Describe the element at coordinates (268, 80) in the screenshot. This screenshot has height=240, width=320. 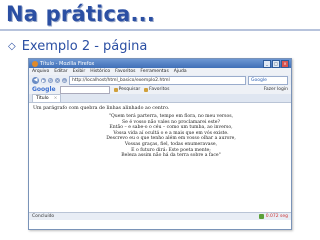
I see `search-box: Google` at that location.